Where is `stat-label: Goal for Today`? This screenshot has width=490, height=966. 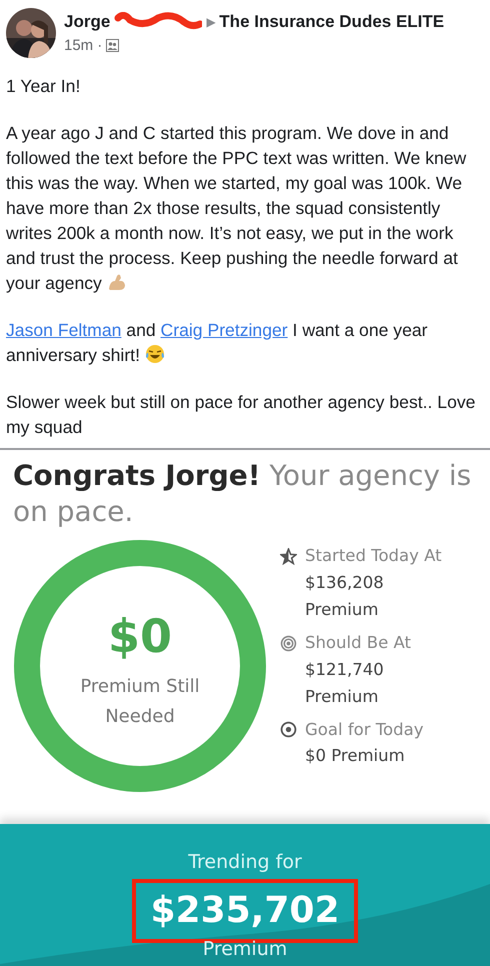
stat-label: Goal for Today is located at coordinates (364, 729).